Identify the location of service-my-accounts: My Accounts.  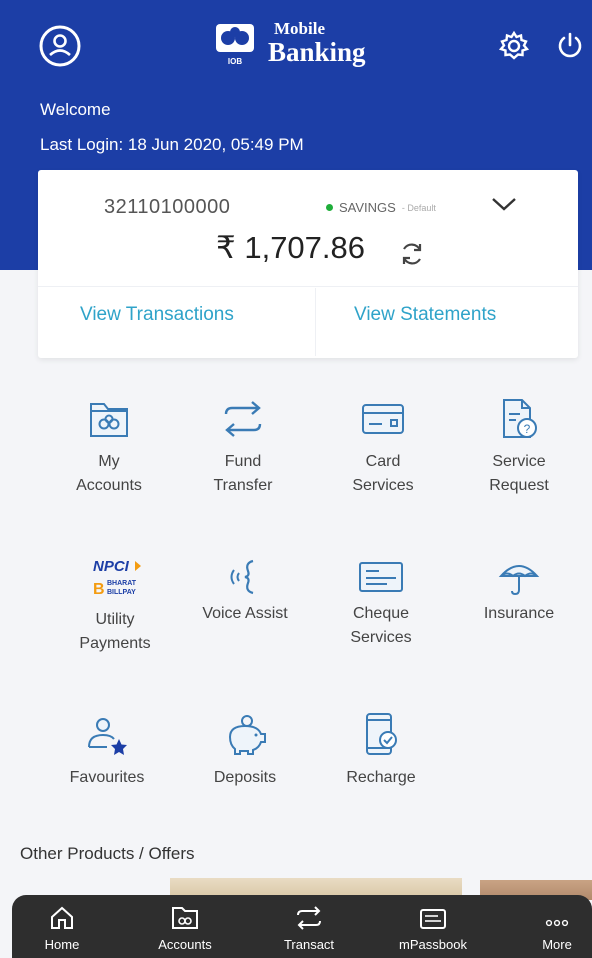
(109, 446).